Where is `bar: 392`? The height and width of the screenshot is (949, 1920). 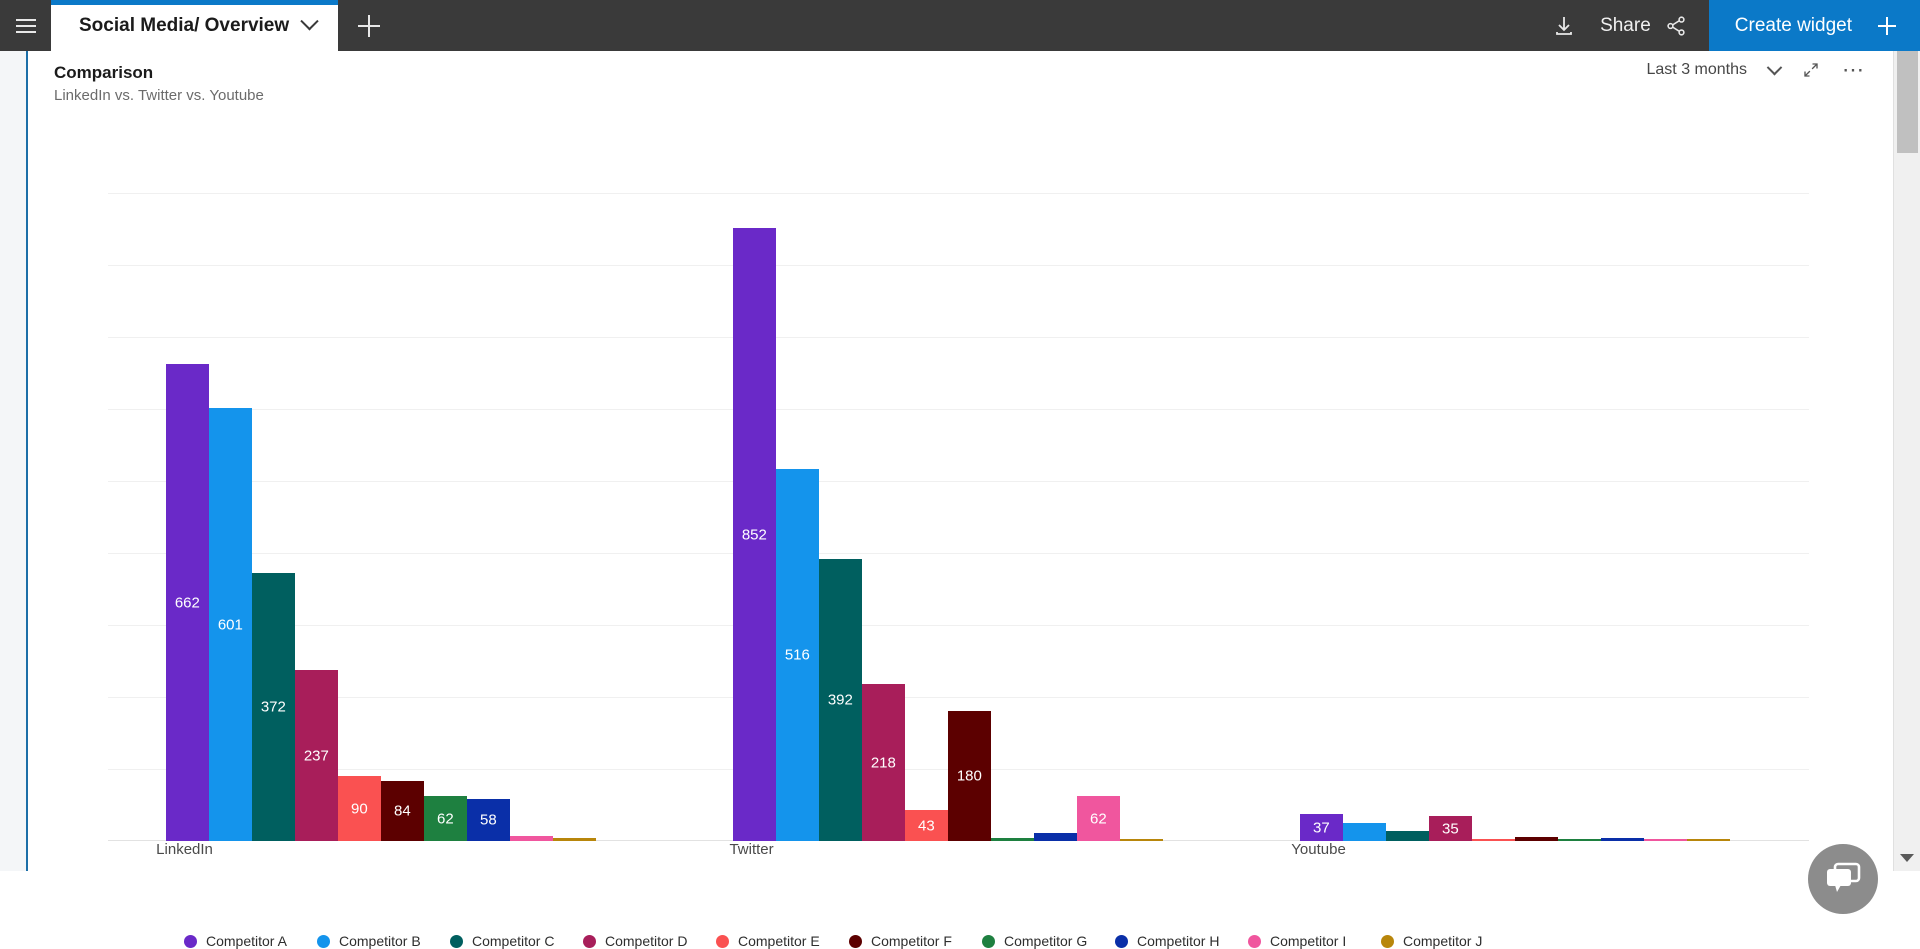
bar: 392 is located at coordinates (840, 700).